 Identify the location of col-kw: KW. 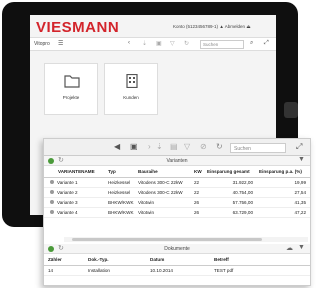
(198, 172).